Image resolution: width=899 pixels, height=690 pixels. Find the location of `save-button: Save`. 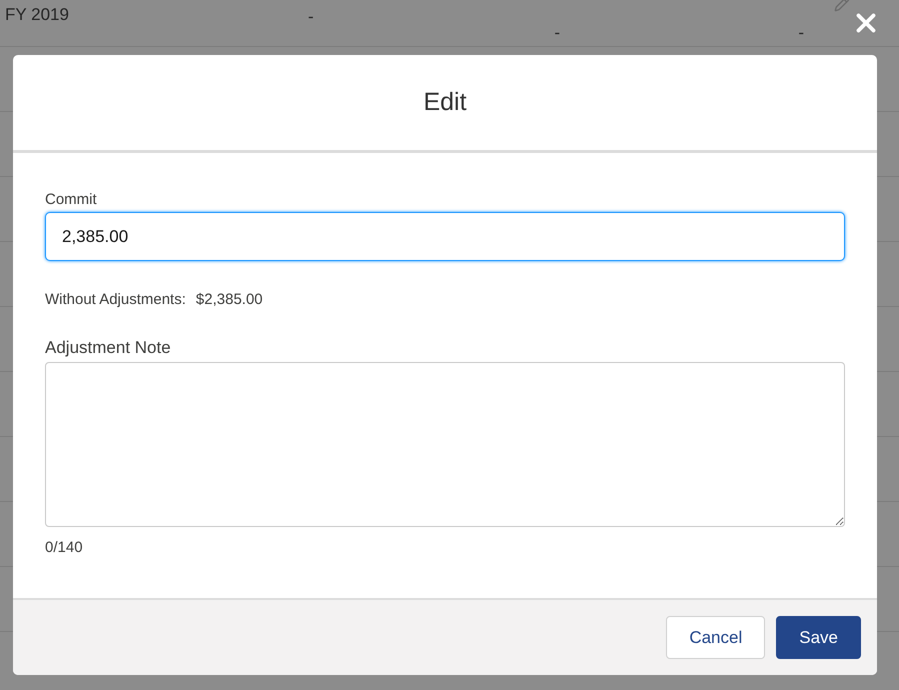

save-button: Save is located at coordinates (818, 637).